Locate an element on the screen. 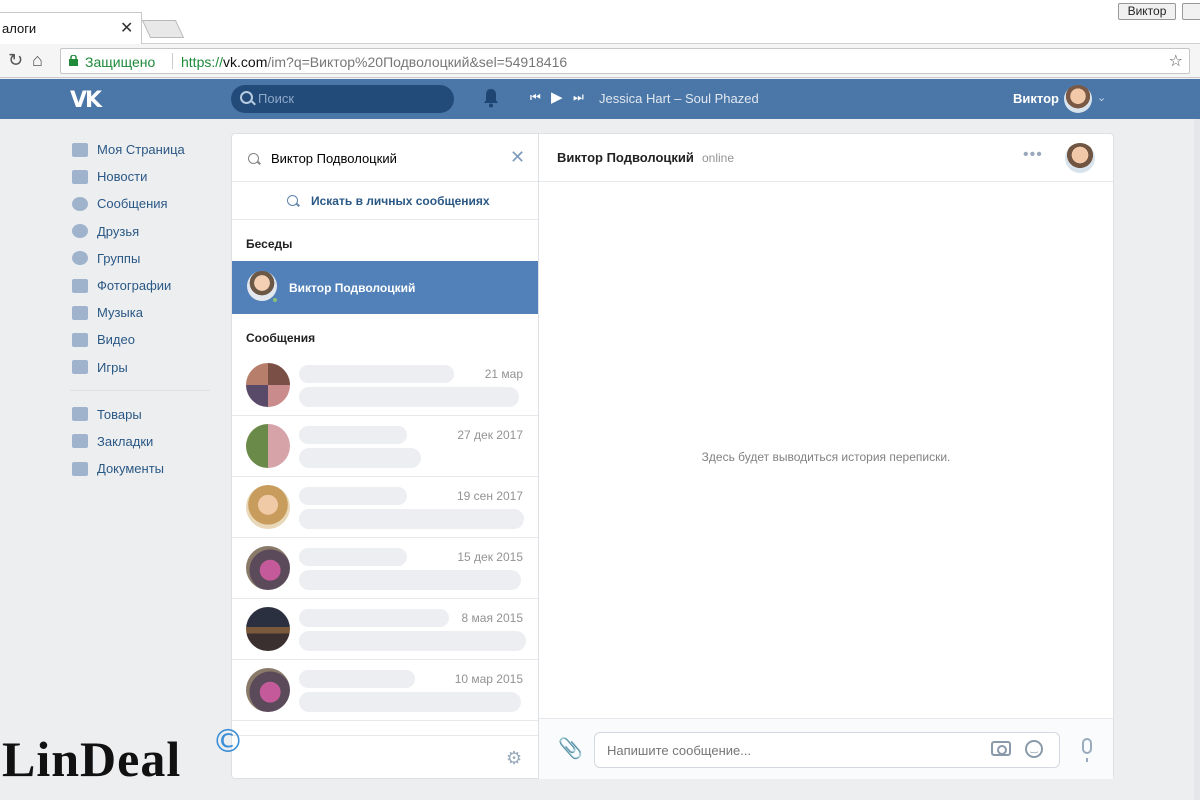 Image resolution: width=1200 pixels, height=800 pixels. sidebar-item-music: Музыка is located at coordinates (140, 312).